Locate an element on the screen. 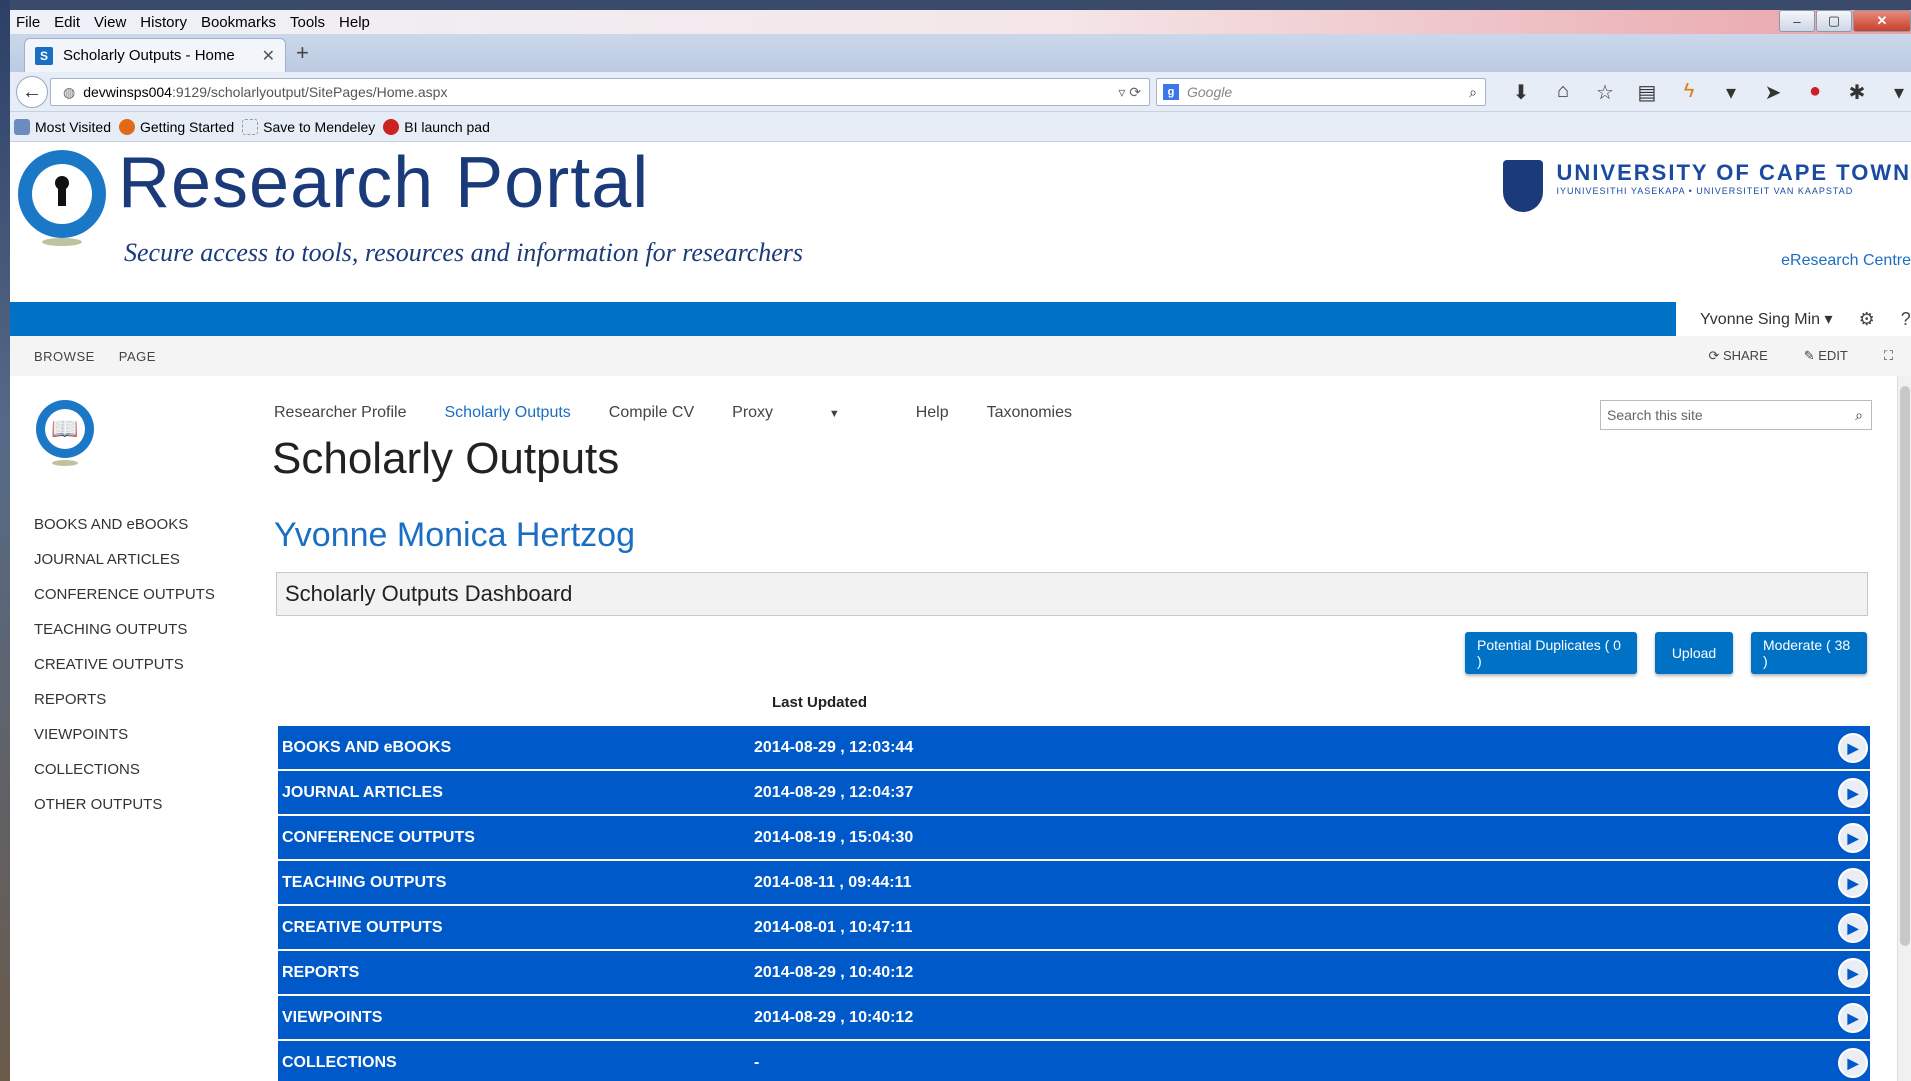  dropdown-icon: ▾ is located at coordinates (1731, 92).